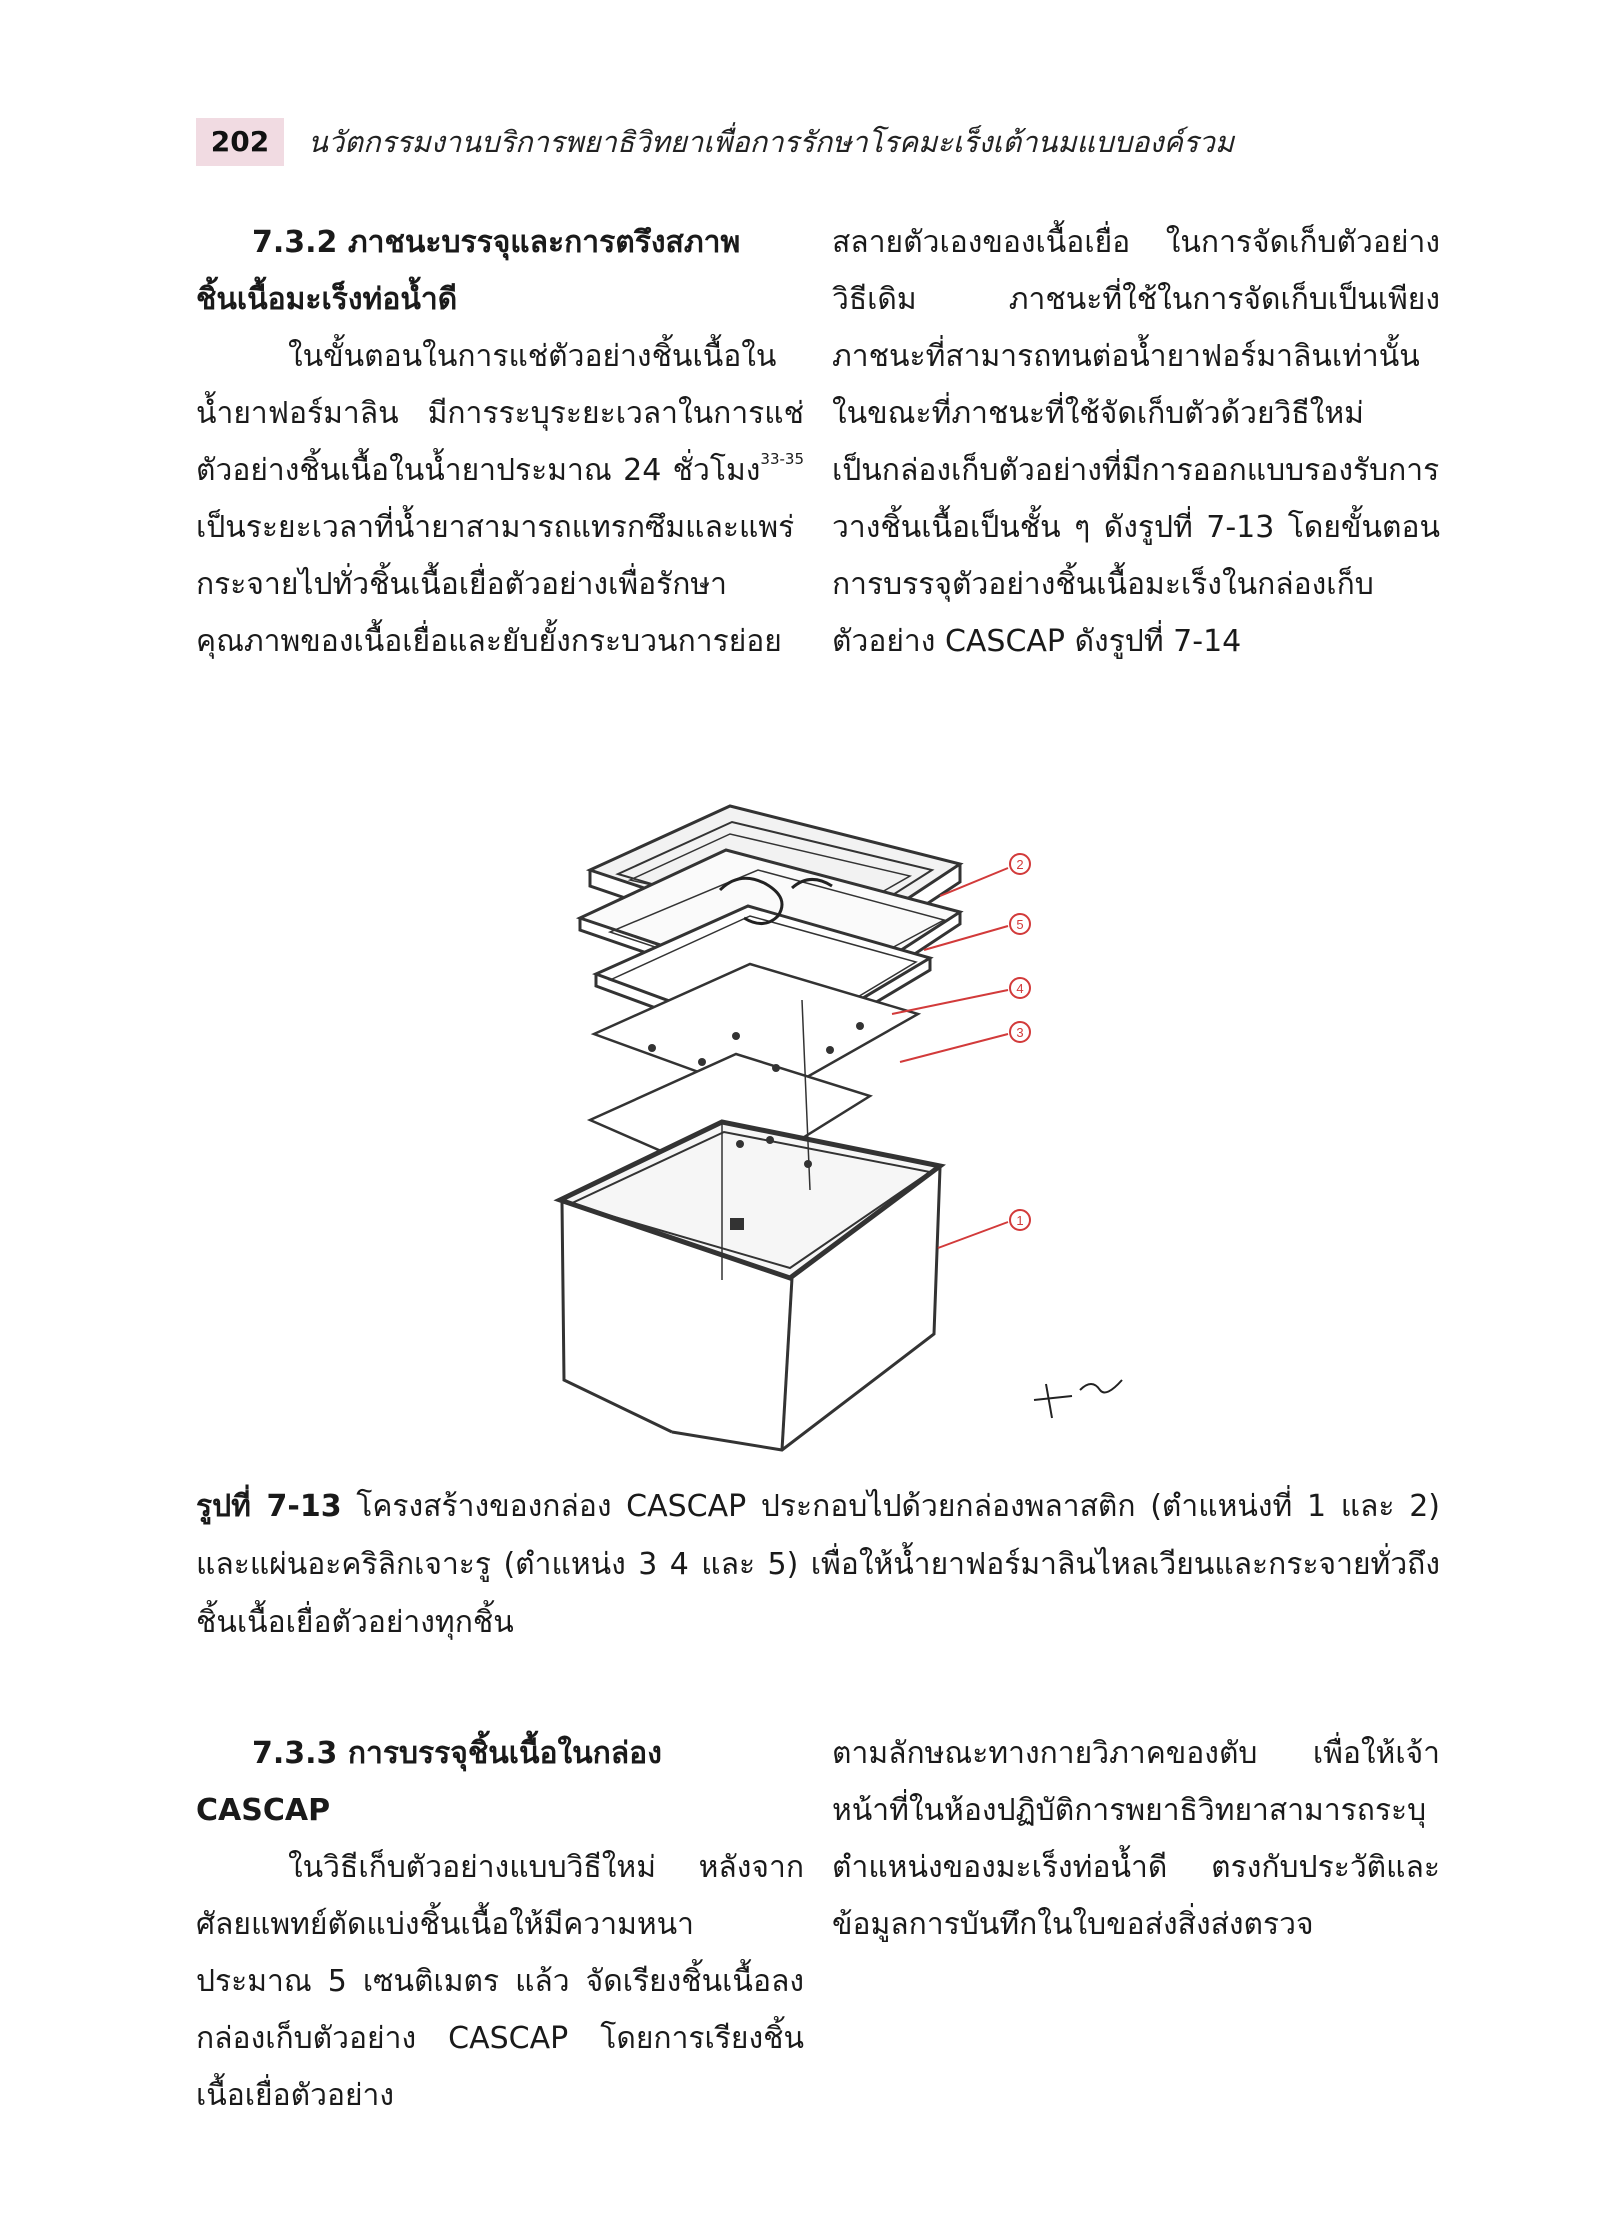 This screenshot has width=1620, height=2214. What do you see at coordinates (838, 1128) in the screenshot?
I see `diagram-svg: 2 5 4 3 1` at bounding box center [838, 1128].